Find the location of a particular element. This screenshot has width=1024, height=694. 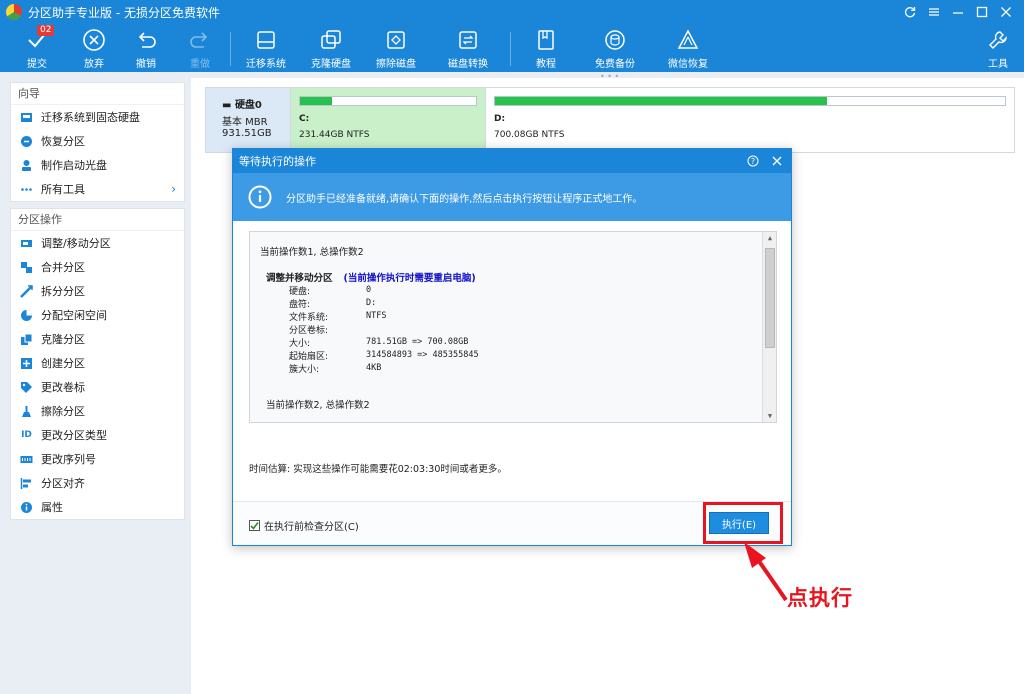

check-before-execute: 在执行前检查分区(C) is located at coordinates (304, 525).